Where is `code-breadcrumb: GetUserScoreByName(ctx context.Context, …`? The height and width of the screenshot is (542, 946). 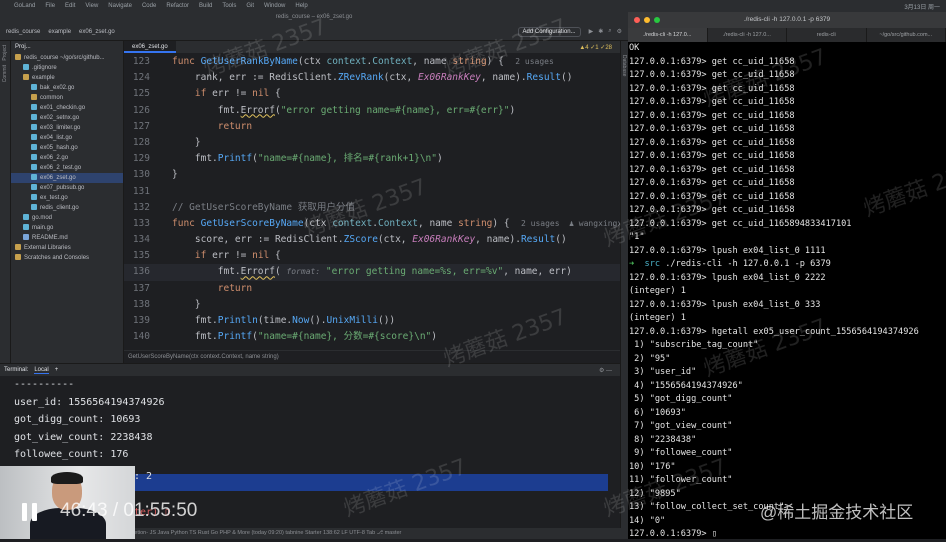 code-breadcrumb: GetUserScoreByName(ctx context.Context, … is located at coordinates (372, 356).